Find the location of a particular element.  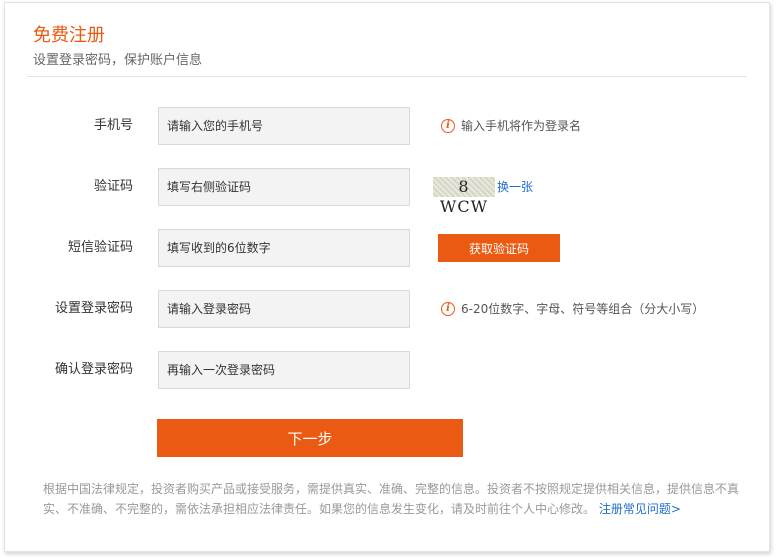

password-row: 设置登录密码 i 6-20位数字、字母、符号等组合（分大小写） is located at coordinates (388, 309).